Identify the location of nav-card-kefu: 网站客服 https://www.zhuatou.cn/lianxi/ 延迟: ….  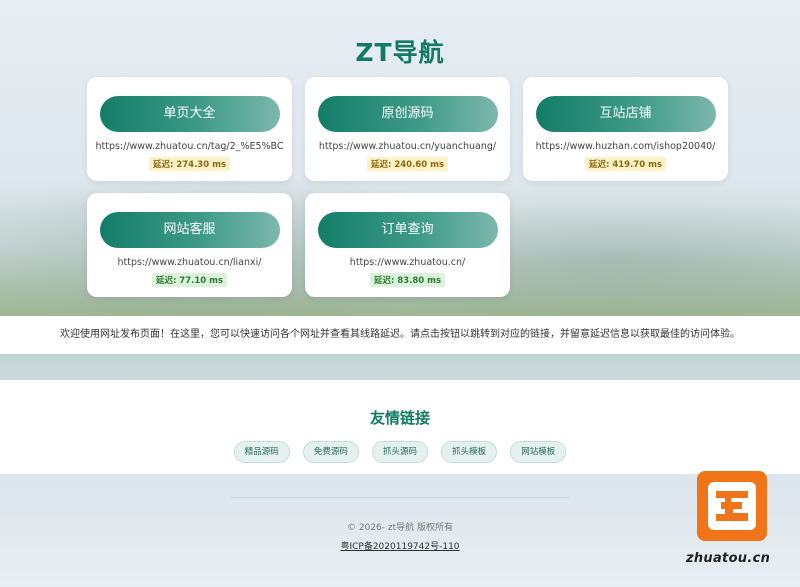
(189, 245).